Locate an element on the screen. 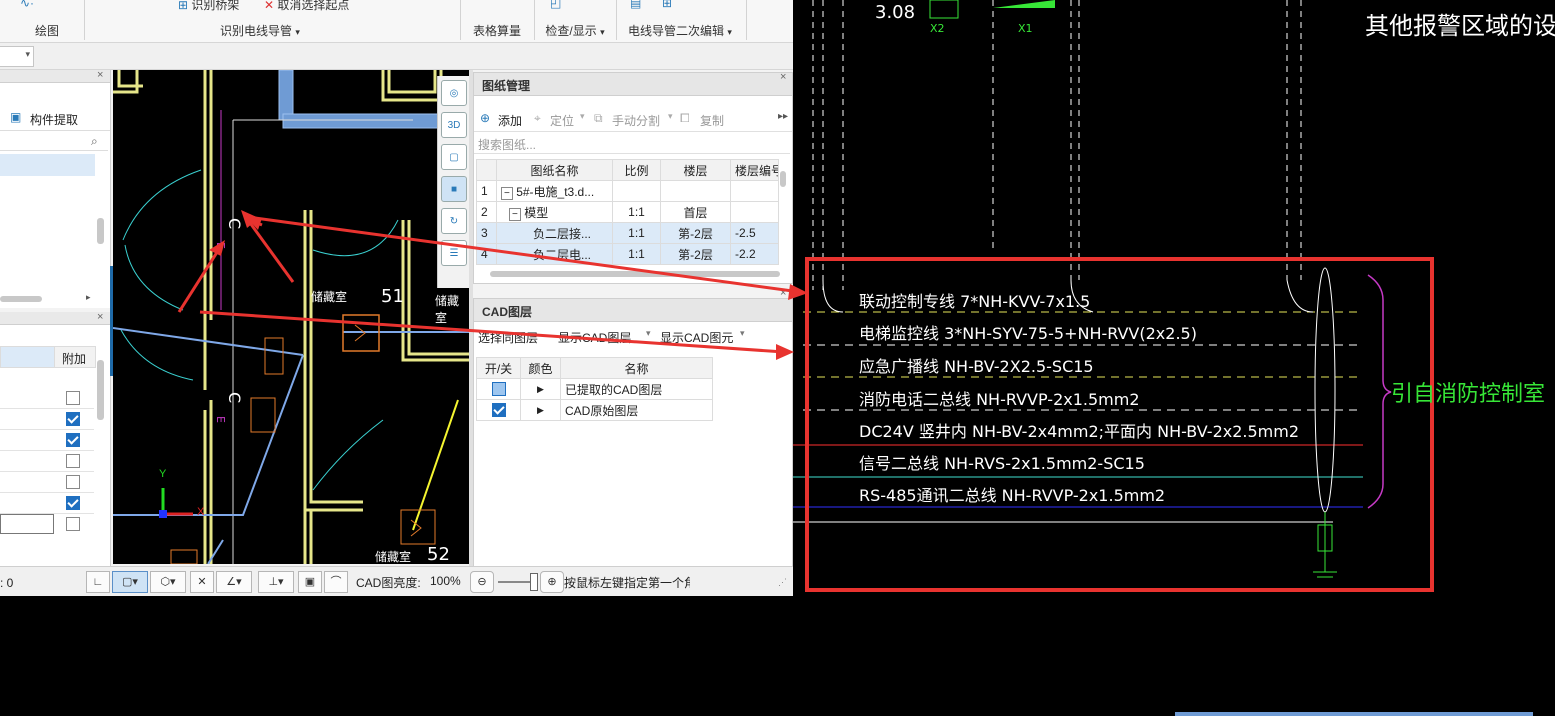  table-row: 2 − 模型 1:1 首层 is located at coordinates (627, 212).